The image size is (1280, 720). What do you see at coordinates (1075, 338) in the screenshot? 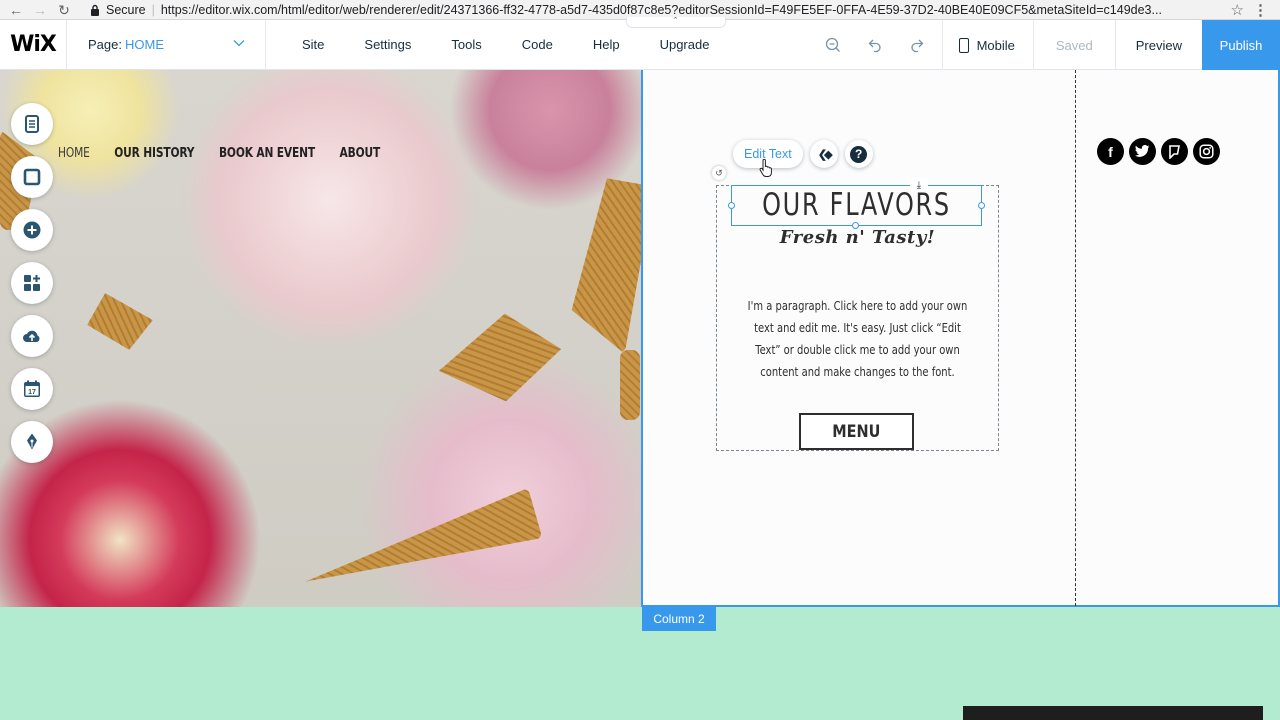
I see `gridline` at bounding box center [1075, 338].